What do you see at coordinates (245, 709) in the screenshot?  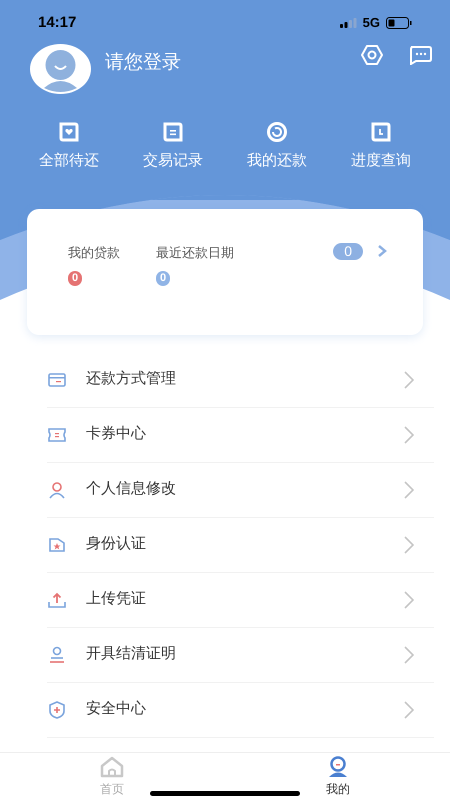 I see `menu-item: 安全中心` at bounding box center [245, 709].